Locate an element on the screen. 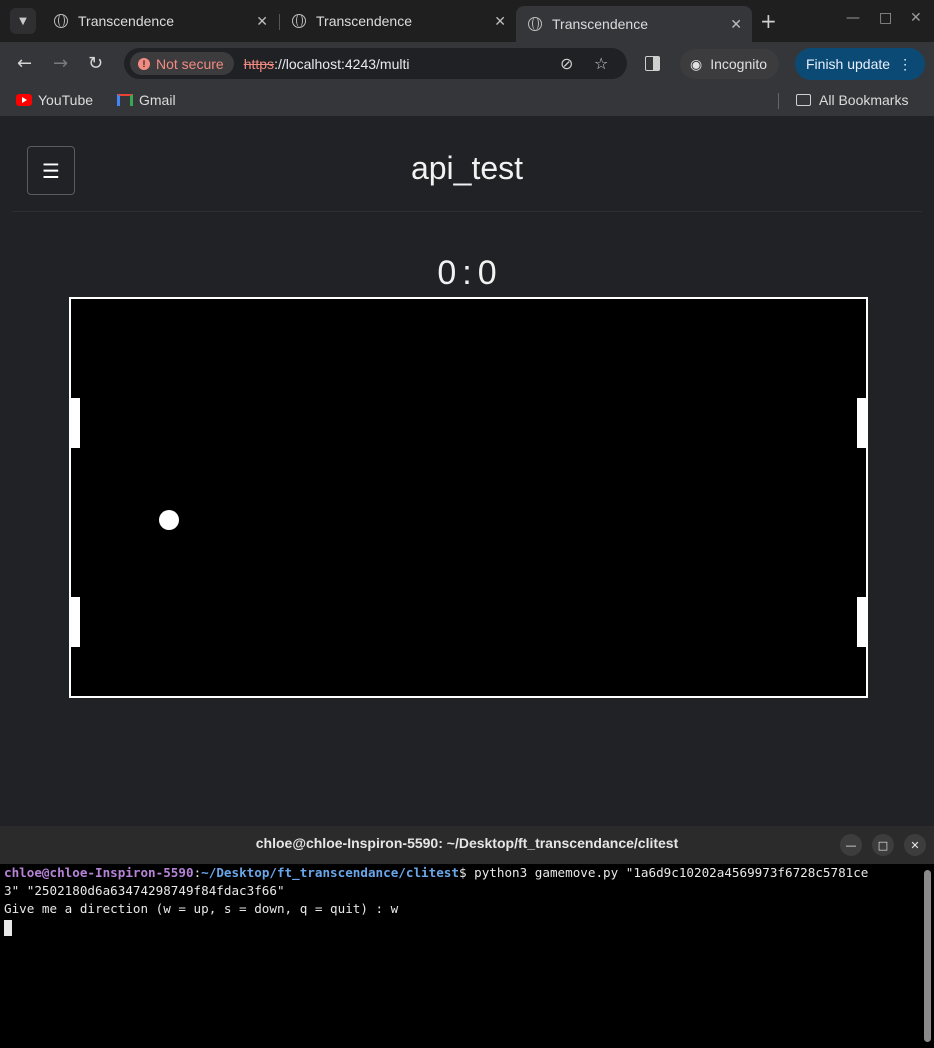 Image resolution: width=934 pixels, height=1048 pixels. side-panel-icon is located at coordinates (652, 63).